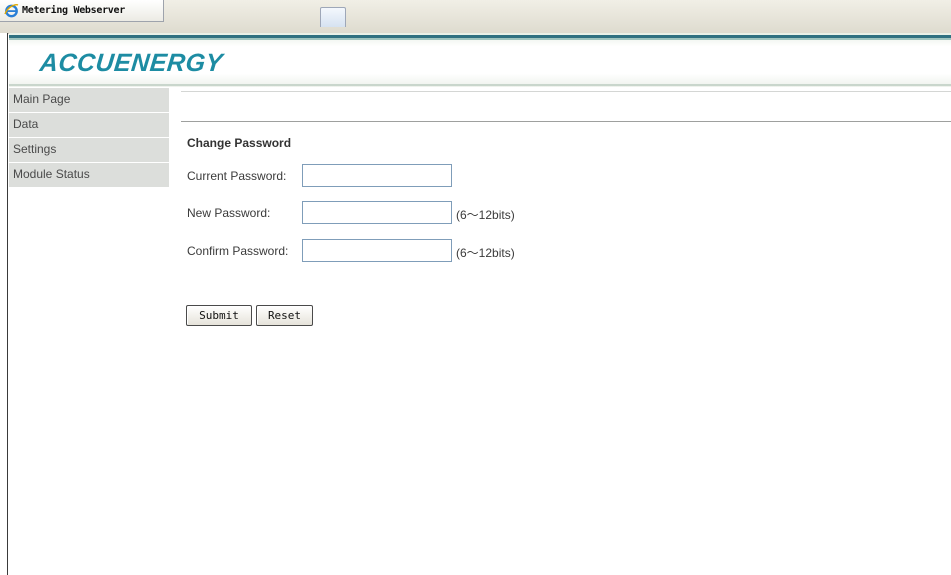  What do you see at coordinates (89, 175) in the screenshot?
I see `sidebar-item-module-status: Module Status` at bounding box center [89, 175].